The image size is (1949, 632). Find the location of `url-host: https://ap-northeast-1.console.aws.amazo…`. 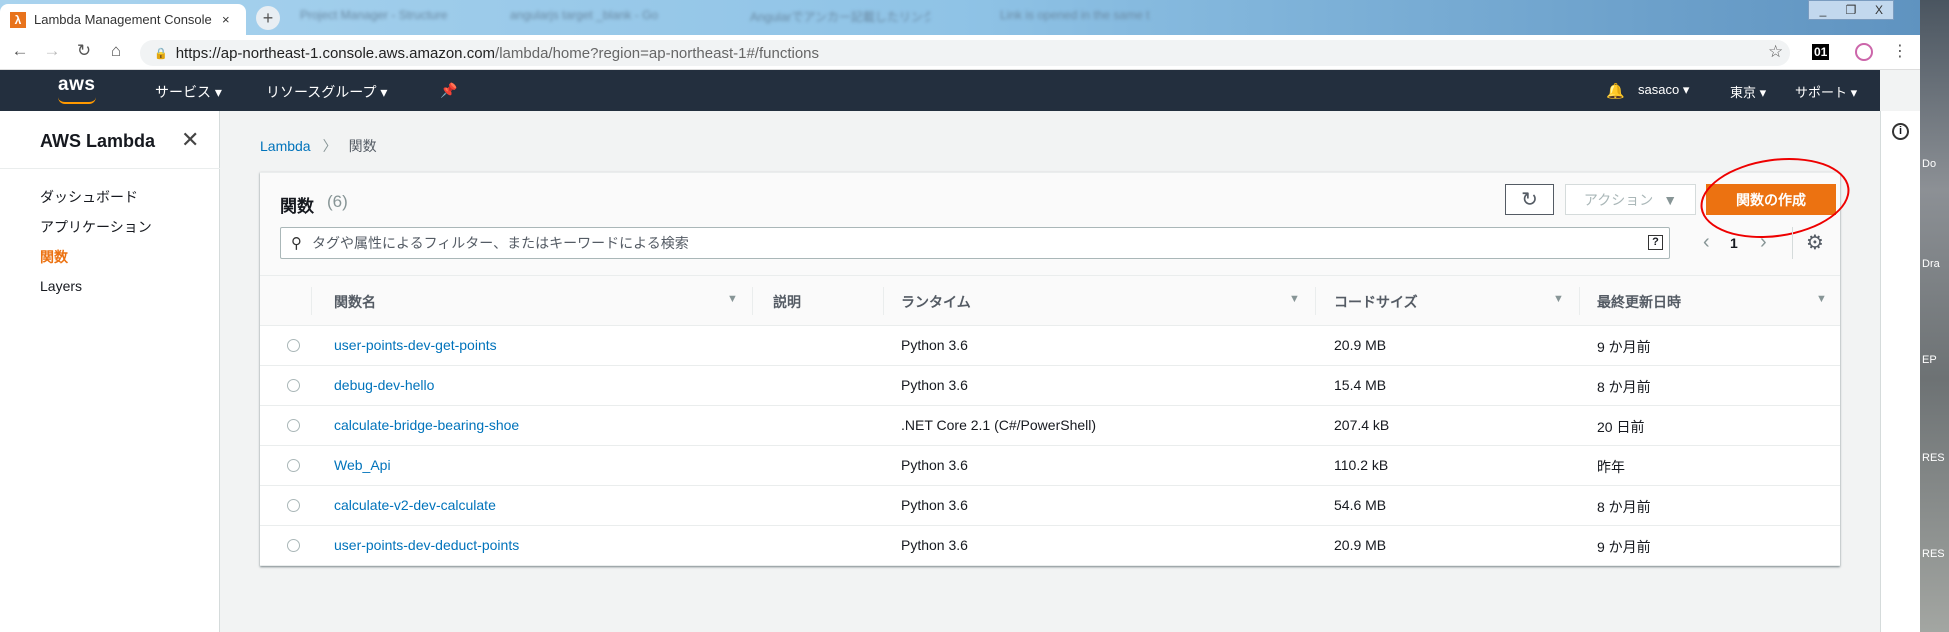

url-host: https://ap-northeast-1.console.aws.amazo… is located at coordinates (335, 53).